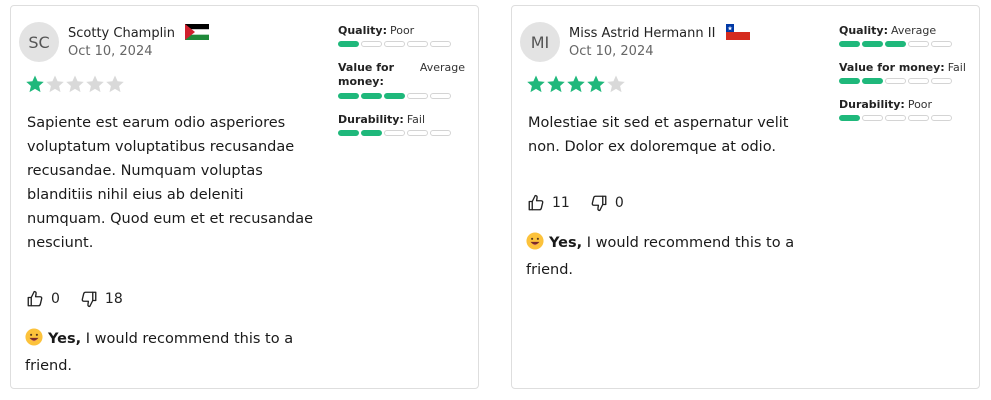 Image resolution: width=991 pixels, height=400 pixels. I want to click on like-count: 11, so click(561, 203).